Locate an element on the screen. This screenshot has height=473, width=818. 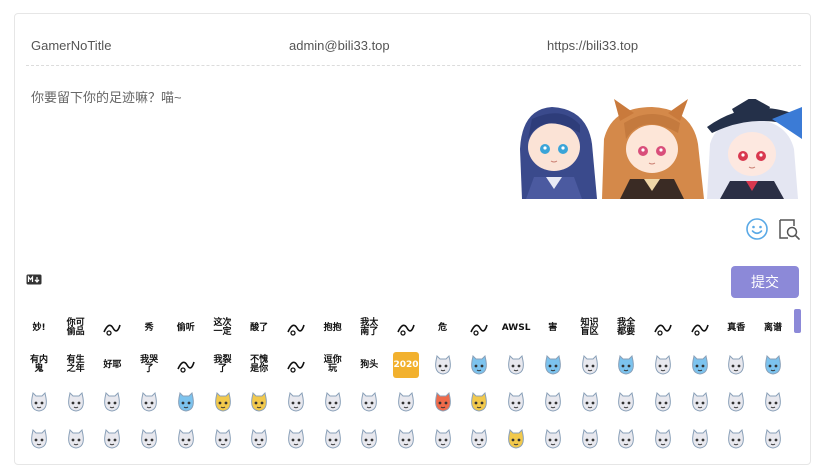
emoji-sticker-text: 酸了 is located at coordinates (259, 328).